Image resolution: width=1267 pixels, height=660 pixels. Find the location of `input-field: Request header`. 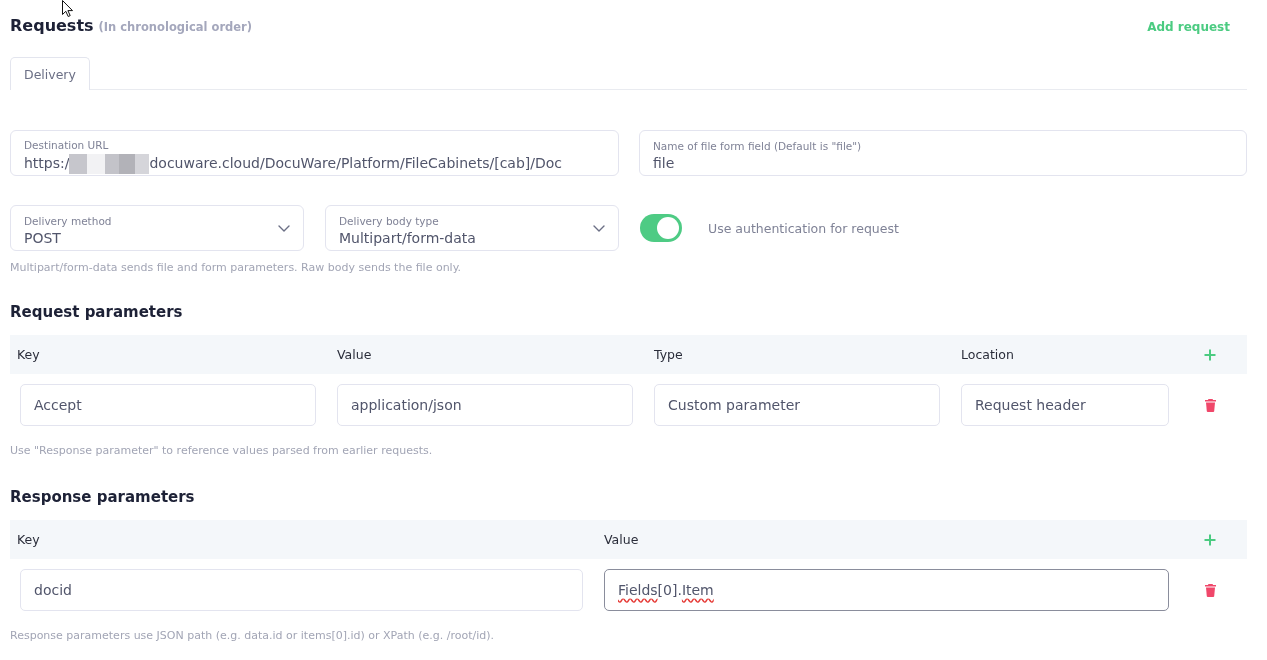

input-field: Request header is located at coordinates (1065, 405).